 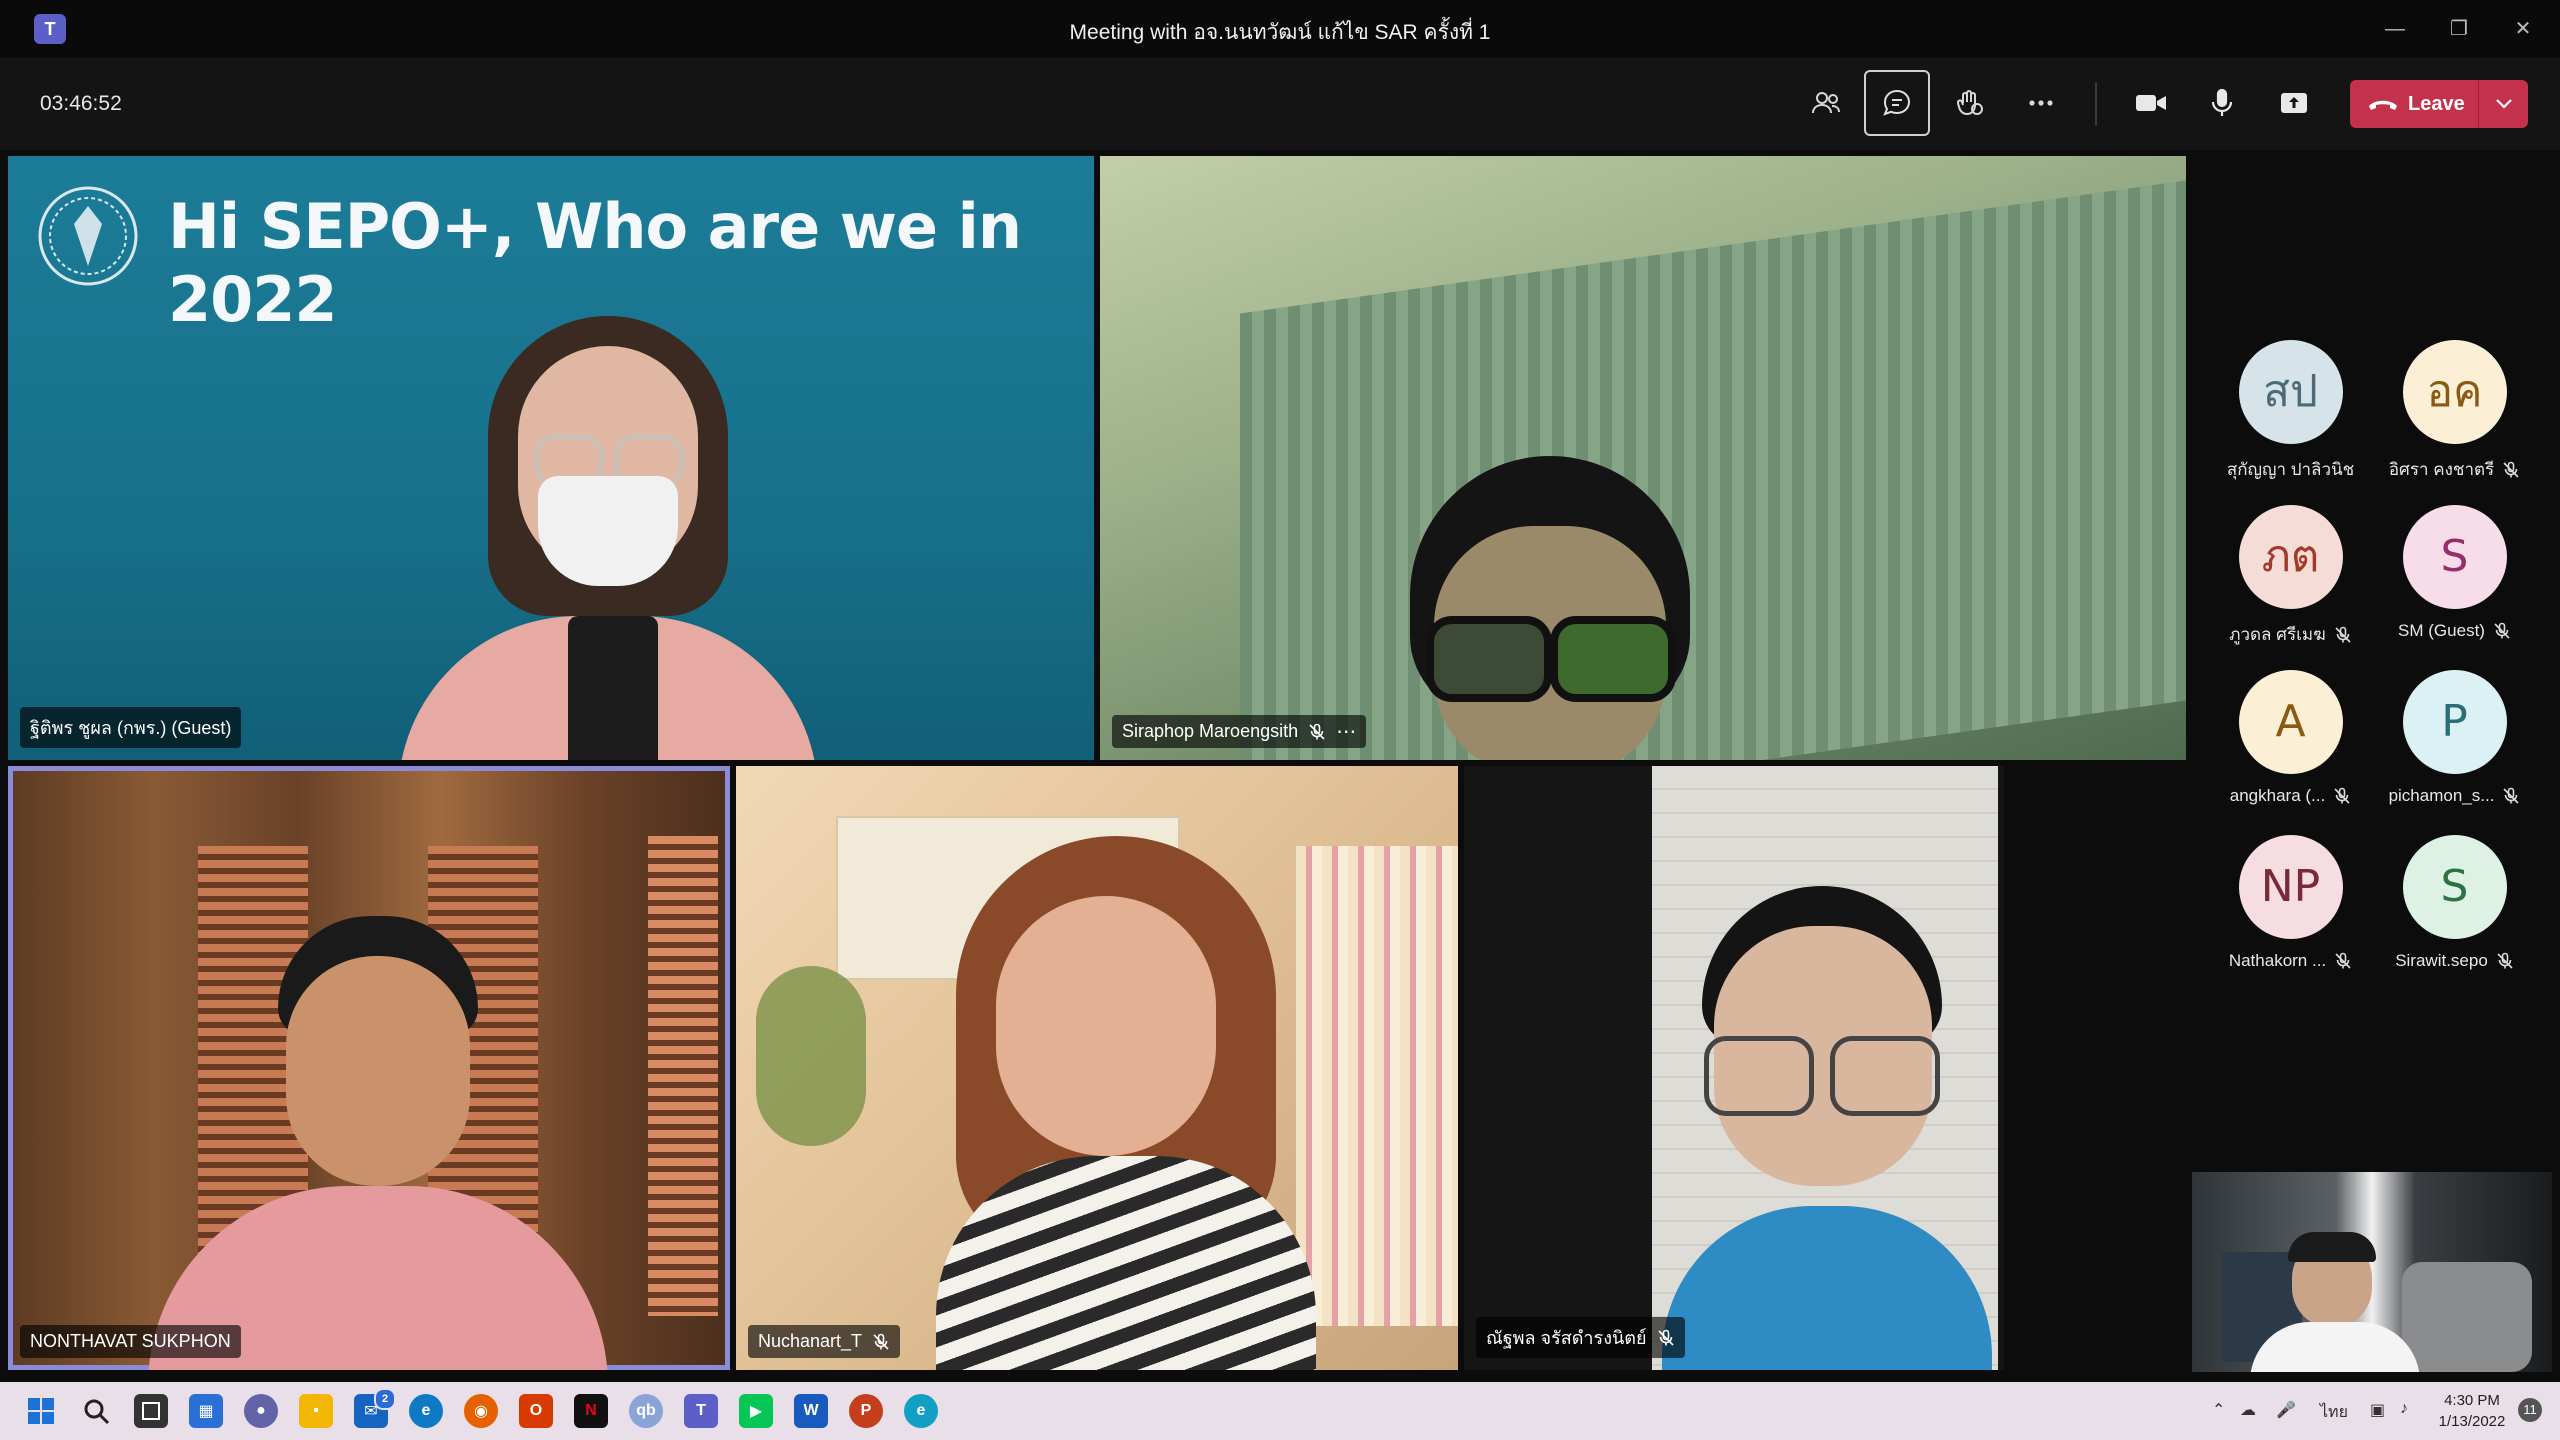 What do you see at coordinates (1826, 103) in the screenshot?
I see `participants-button` at bounding box center [1826, 103].